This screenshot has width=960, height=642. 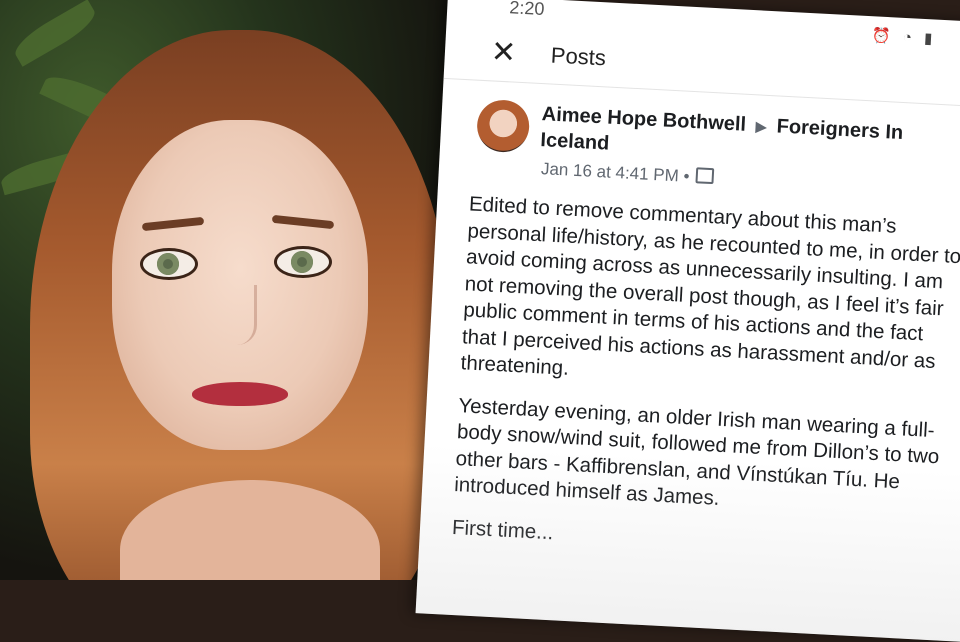 I want to click on audience-icon, so click(x=705, y=176).